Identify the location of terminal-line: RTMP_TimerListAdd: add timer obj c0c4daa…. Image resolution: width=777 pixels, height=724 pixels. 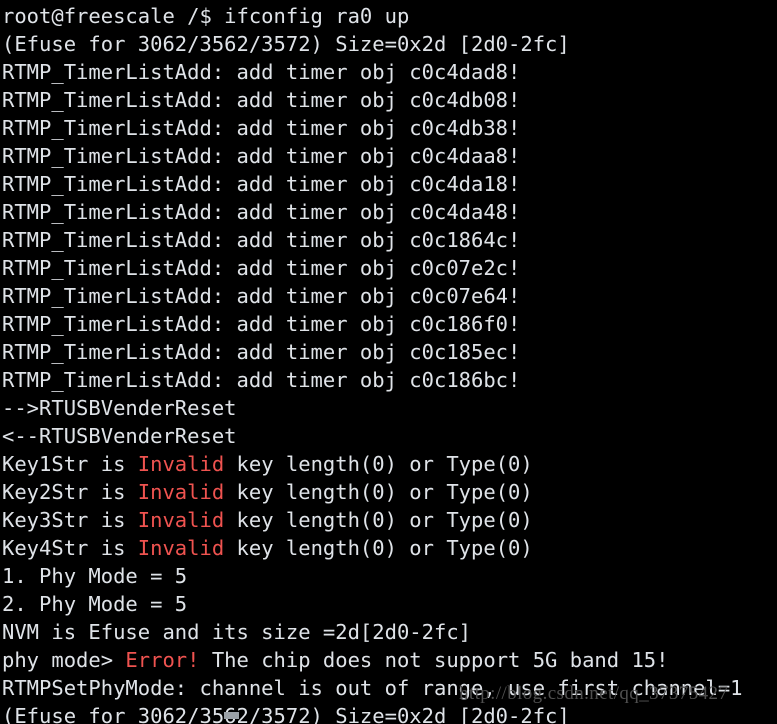
(389, 156).